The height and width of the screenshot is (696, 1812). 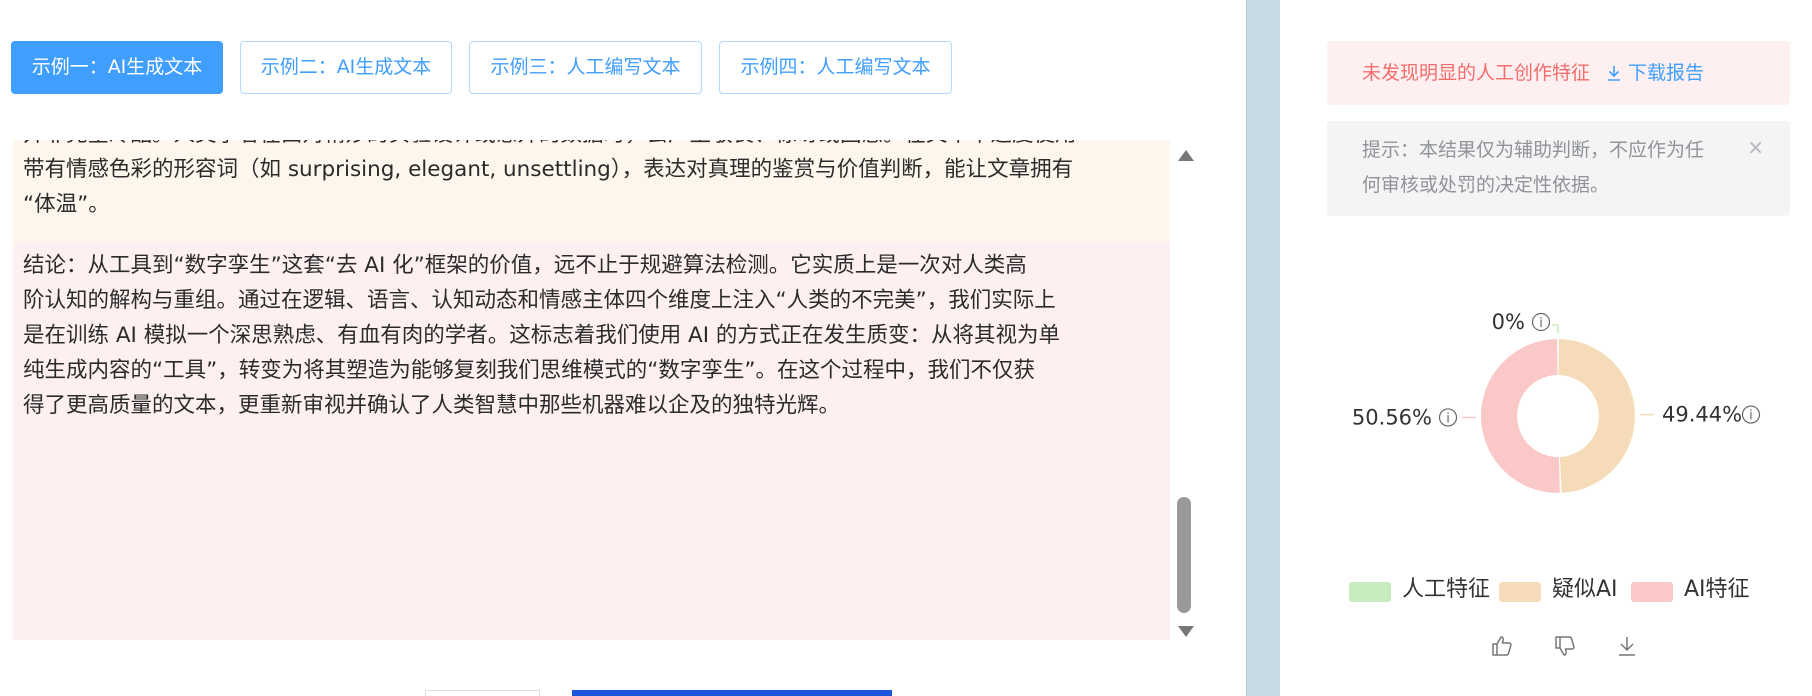 I want to click on bottom-primary-button, so click(x=732, y=693).